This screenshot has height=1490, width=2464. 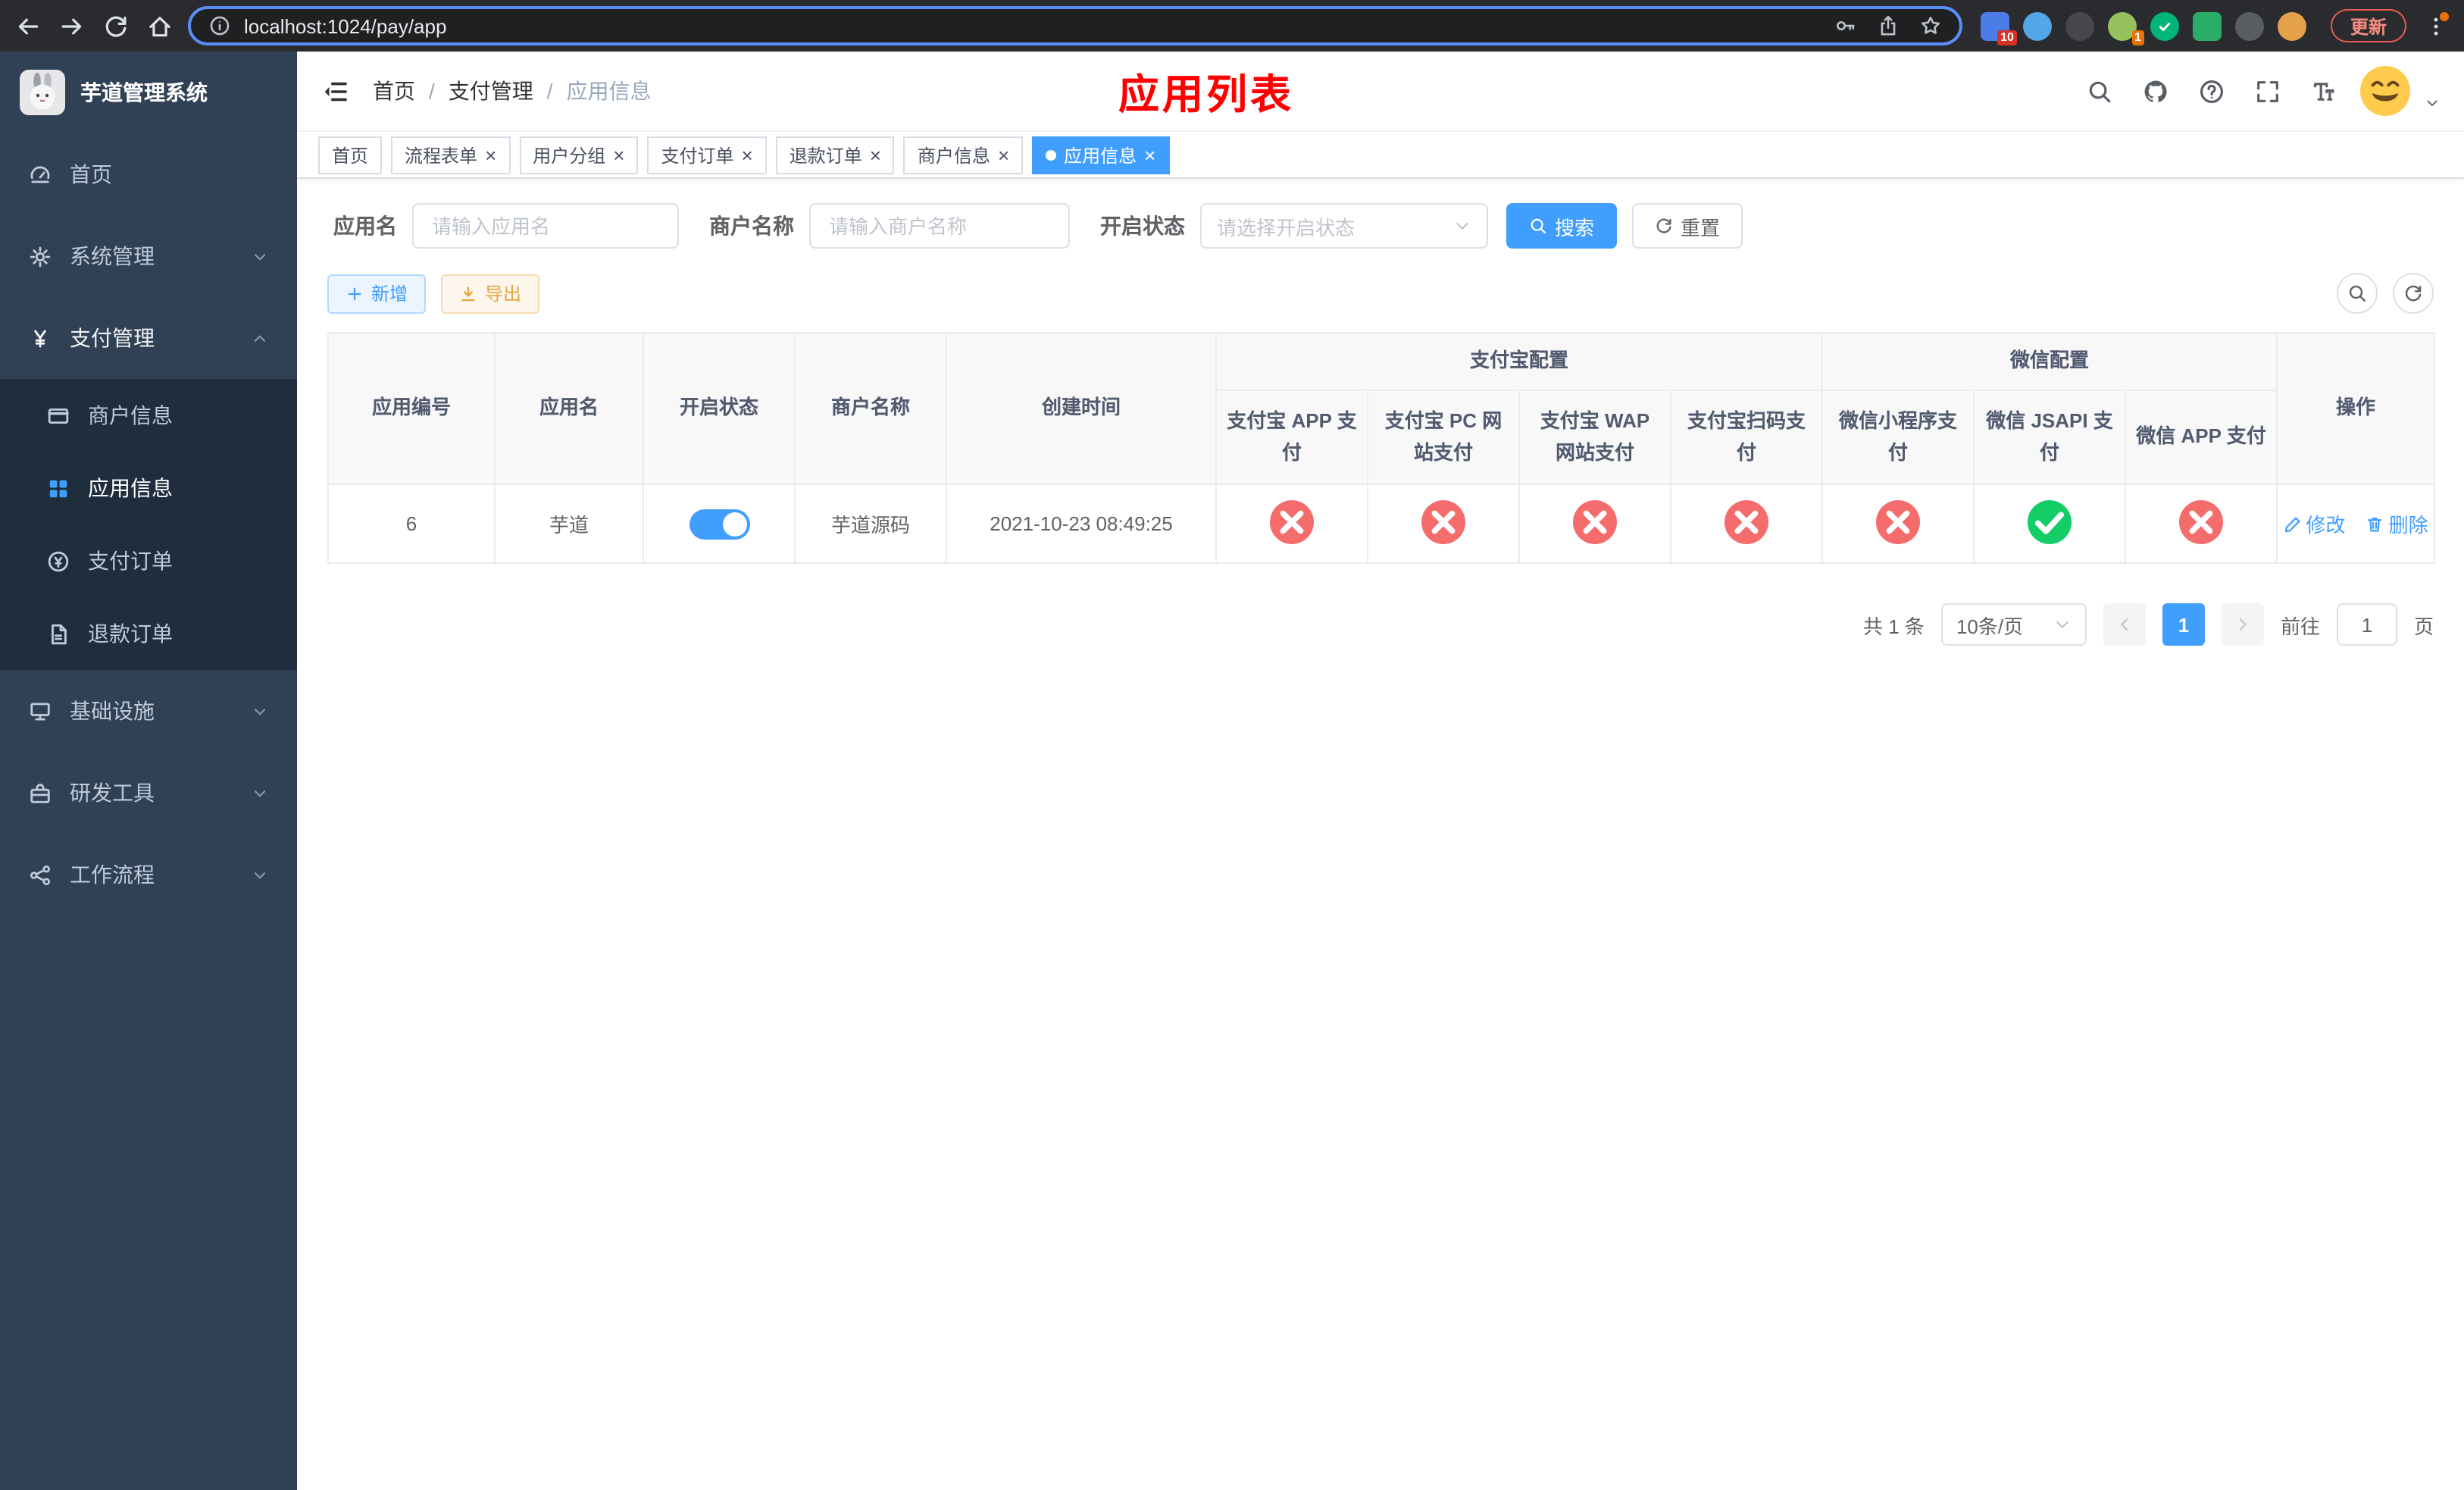 What do you see at coordinates (545, 226) in the screenshot?
I see `app-name-input` at bounding box center [545, 226].